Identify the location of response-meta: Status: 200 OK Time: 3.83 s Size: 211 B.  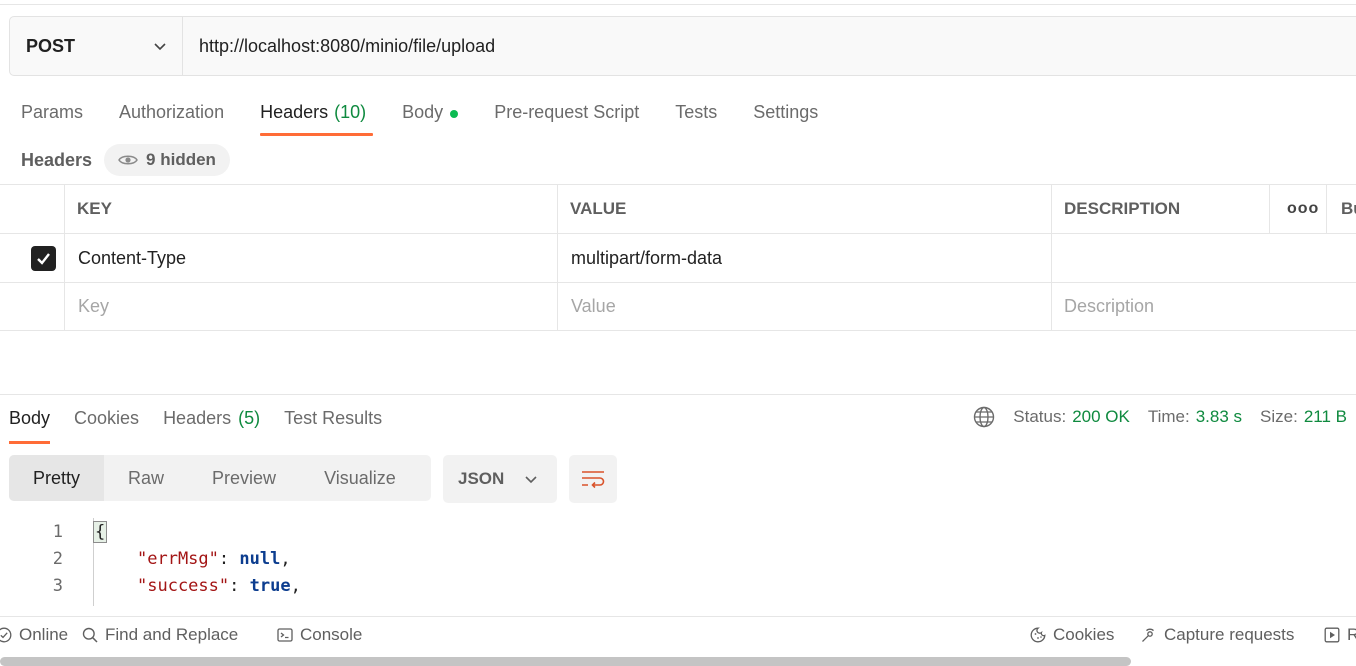
(1160, 417).